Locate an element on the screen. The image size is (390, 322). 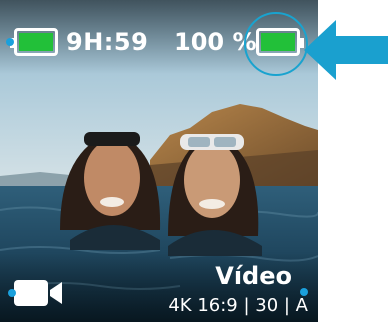
pointer-arrow-icon is located at coordinates (346, 50).